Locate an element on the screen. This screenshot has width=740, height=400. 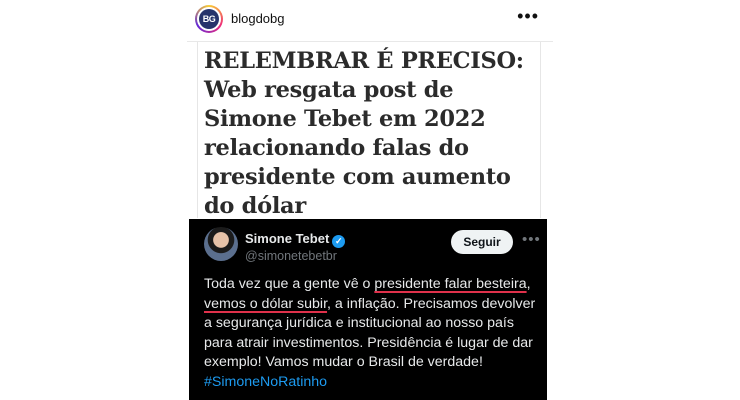
verified-badge-icon: ✓ is located at coordinates (339, 241).